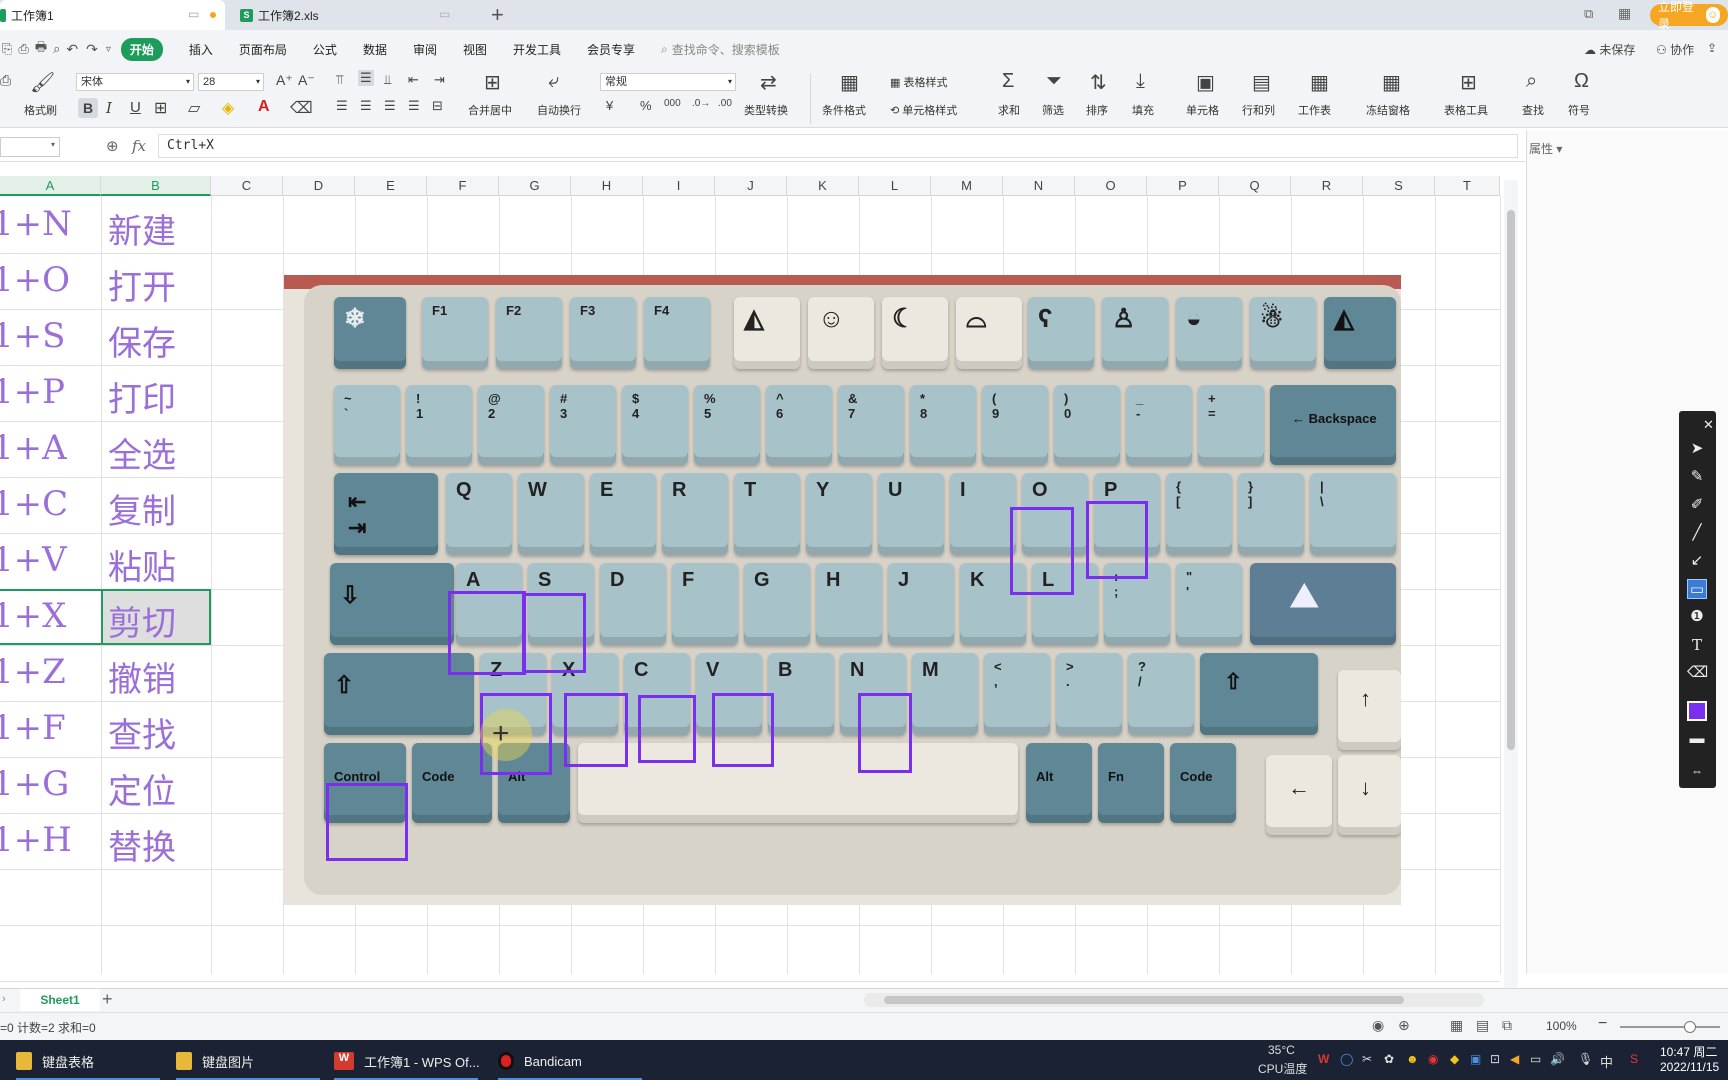 Image resolution: width=1728 pixels, height=1080 pixels. Describe the element at coordinates (553, 81) in the screenshot. I see `wrap-text-icon: ⤶` at that location.